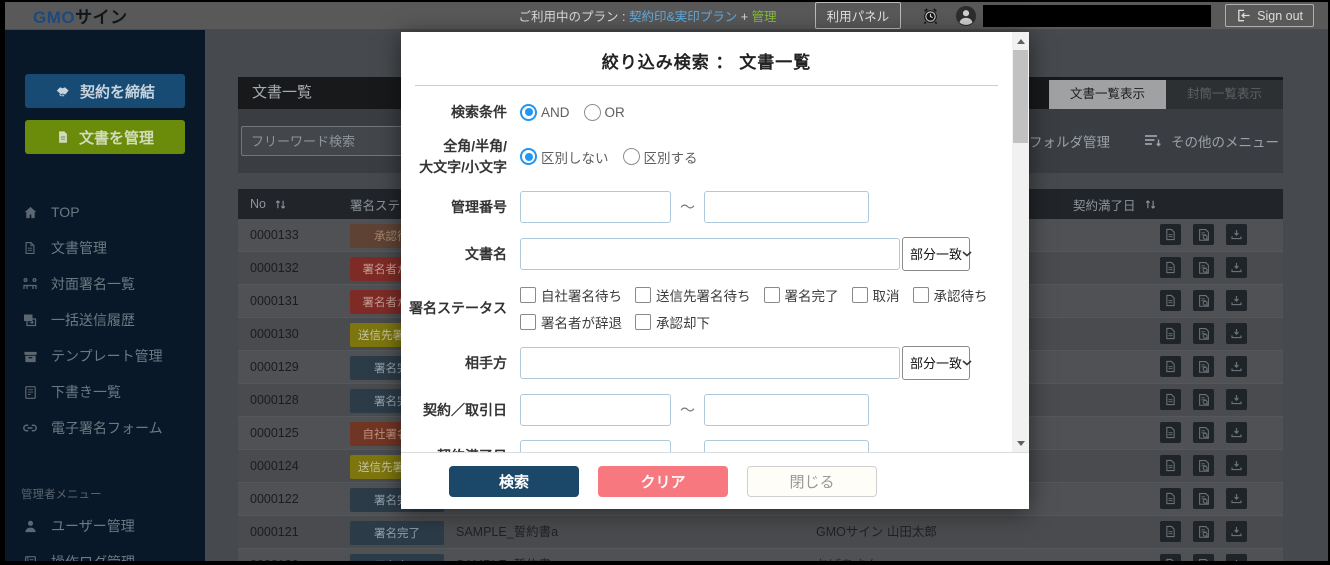 The image size is (1330, 565). Describe the element at coordinates (937, 362) in the screenshot. I see `partner-match-select: 部分一致` at that location.